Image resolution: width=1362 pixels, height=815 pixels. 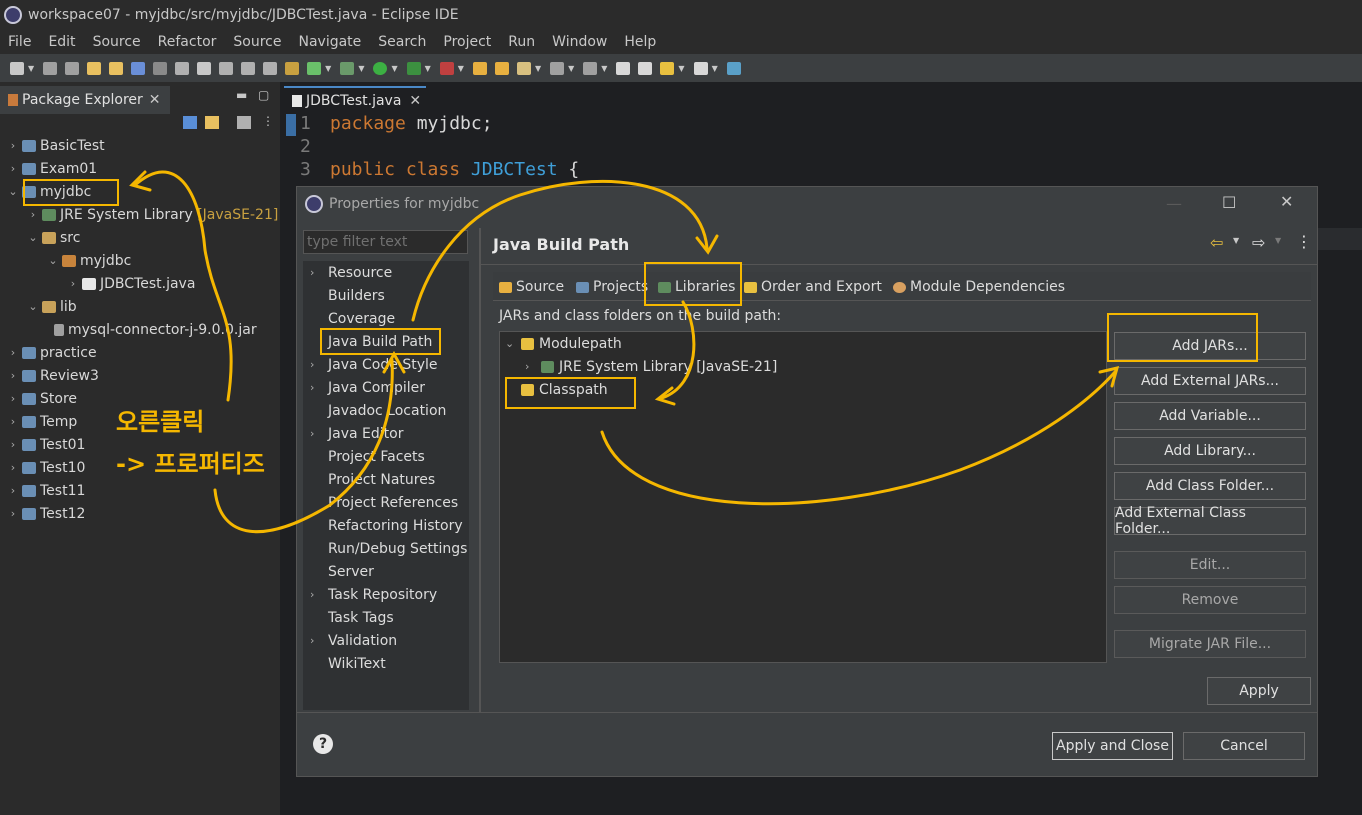 What do you see at coordinates (51, 306) in the screenshot?
I see `tree-item-lib: ⌄ lib` at bounding box center [51, 306].